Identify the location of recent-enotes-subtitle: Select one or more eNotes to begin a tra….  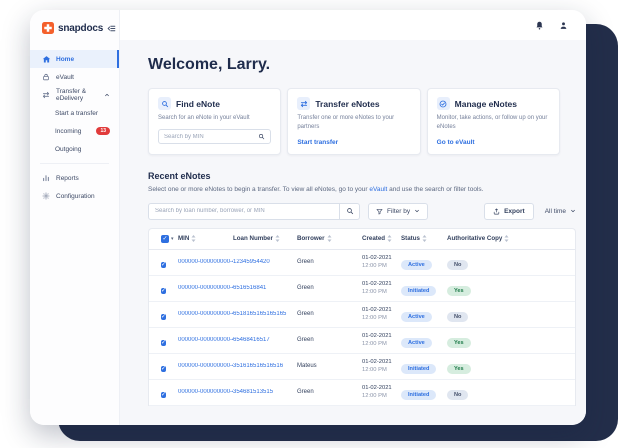
(316, 189).